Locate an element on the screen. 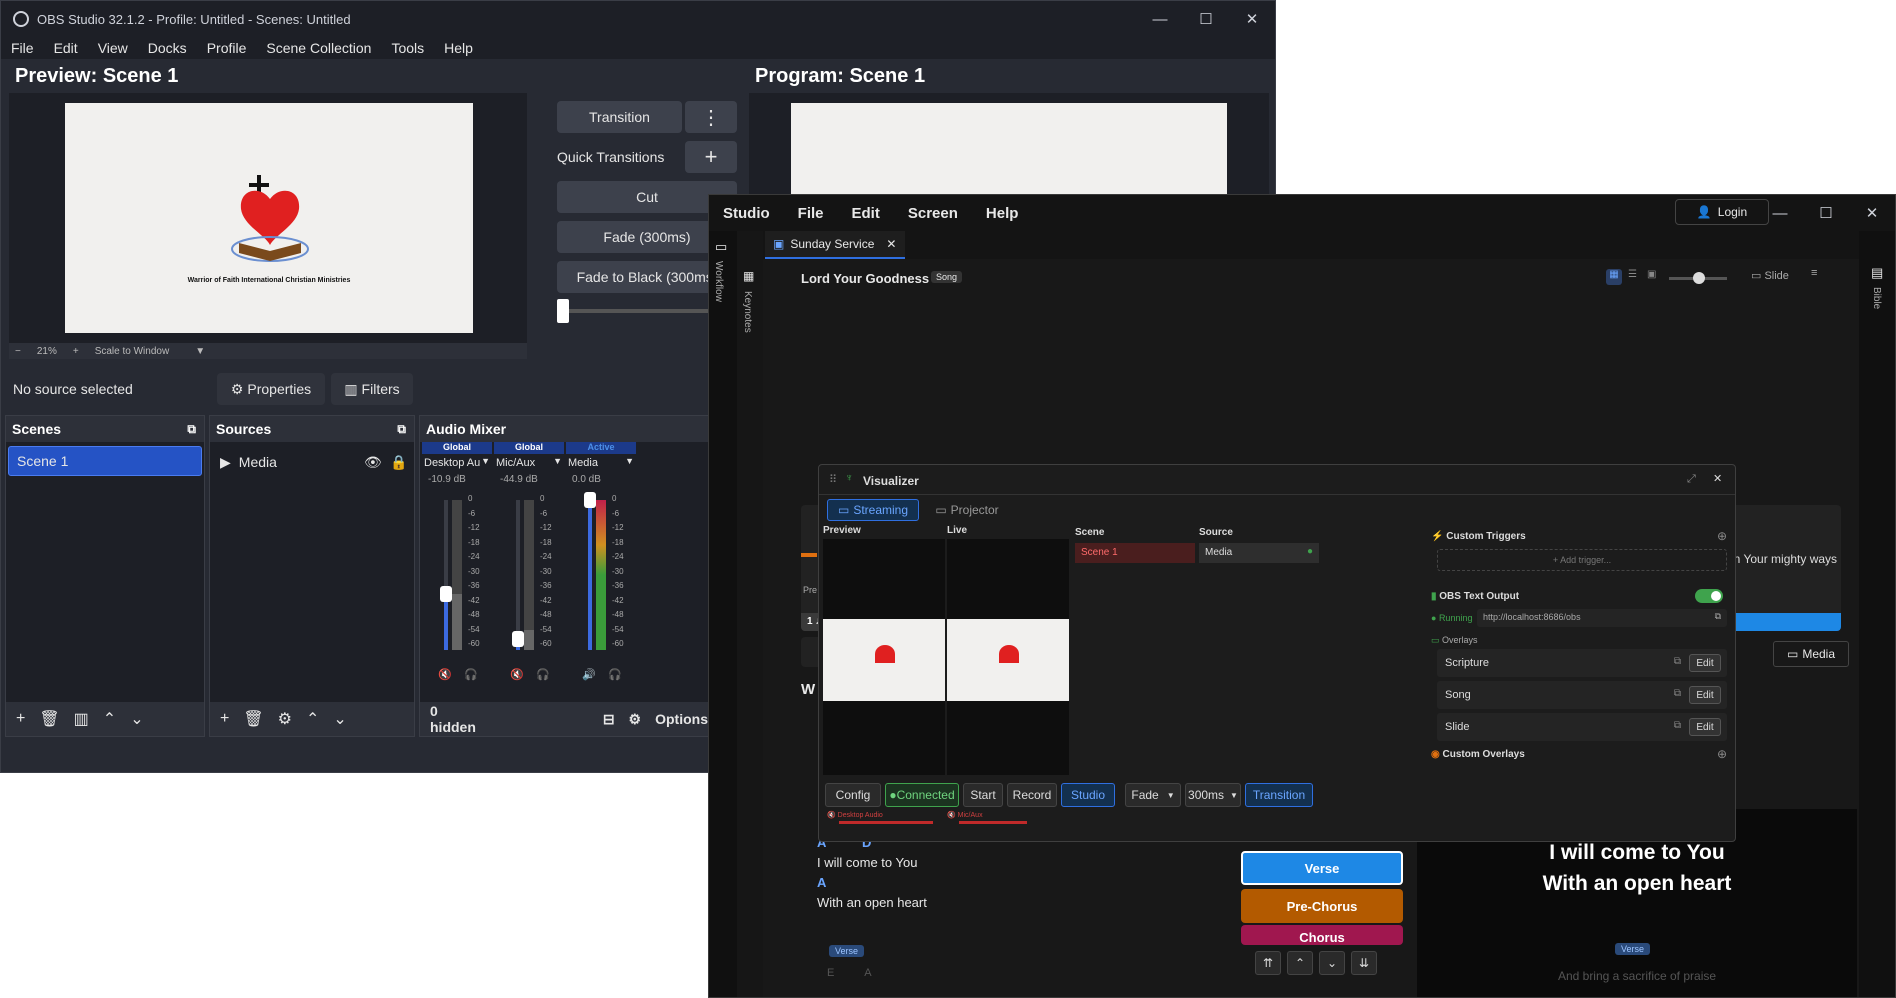  menu-edit: Edit is located at coordinates (66, 48).